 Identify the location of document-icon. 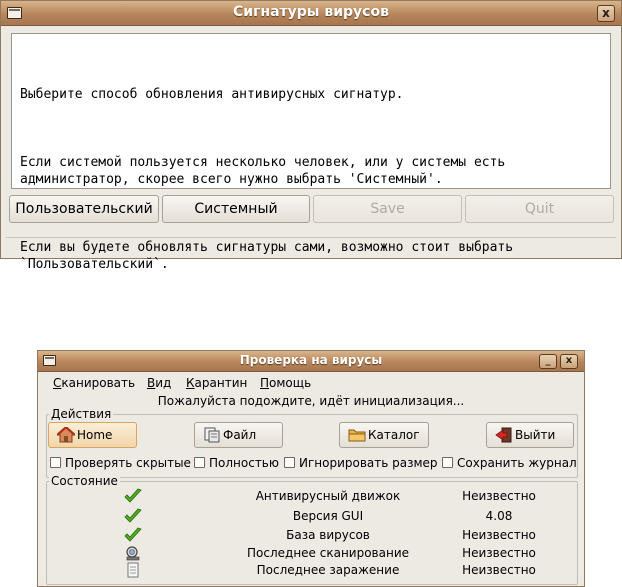
(133, 570).